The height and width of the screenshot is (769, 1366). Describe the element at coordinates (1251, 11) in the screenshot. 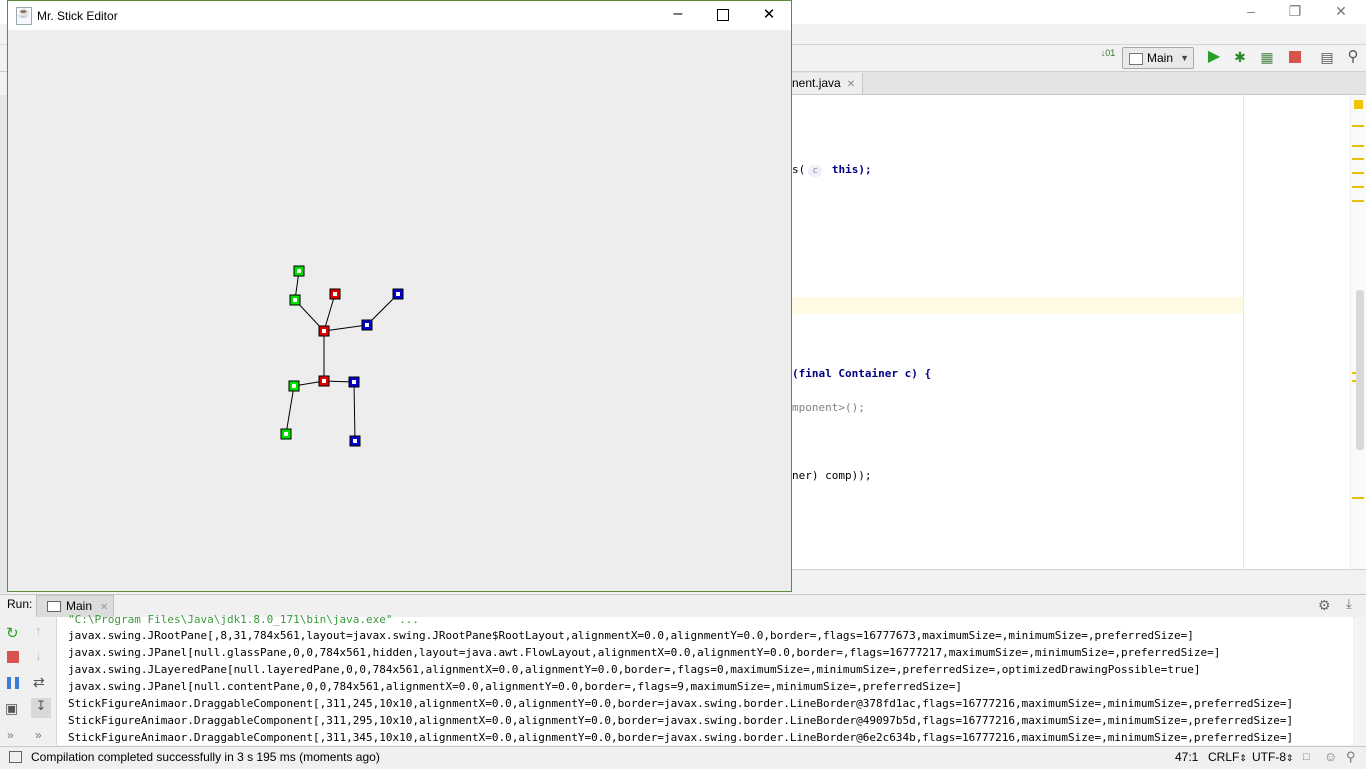

I see `ide-minimize-button: –` at that location.